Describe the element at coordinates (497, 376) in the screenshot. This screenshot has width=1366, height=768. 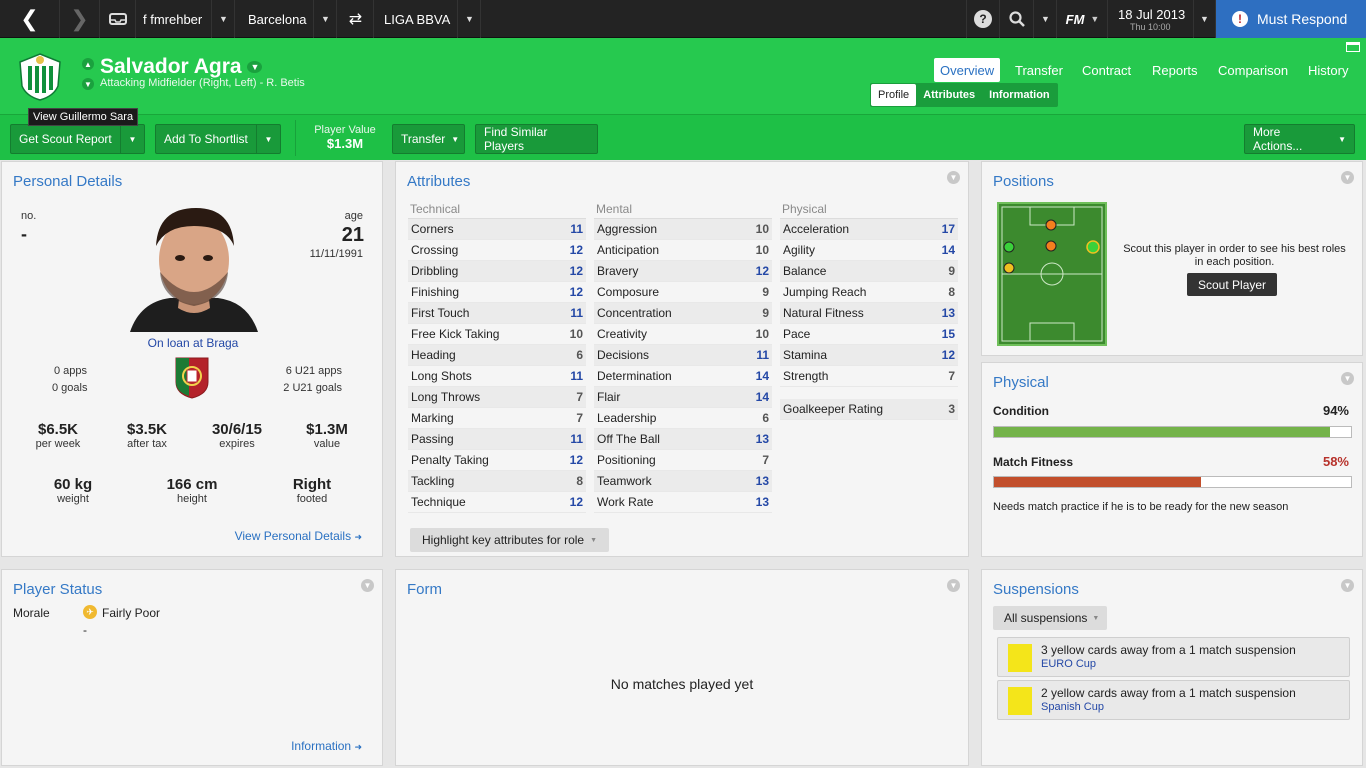
I see `attribute-row: Long Shots 11` at that location.